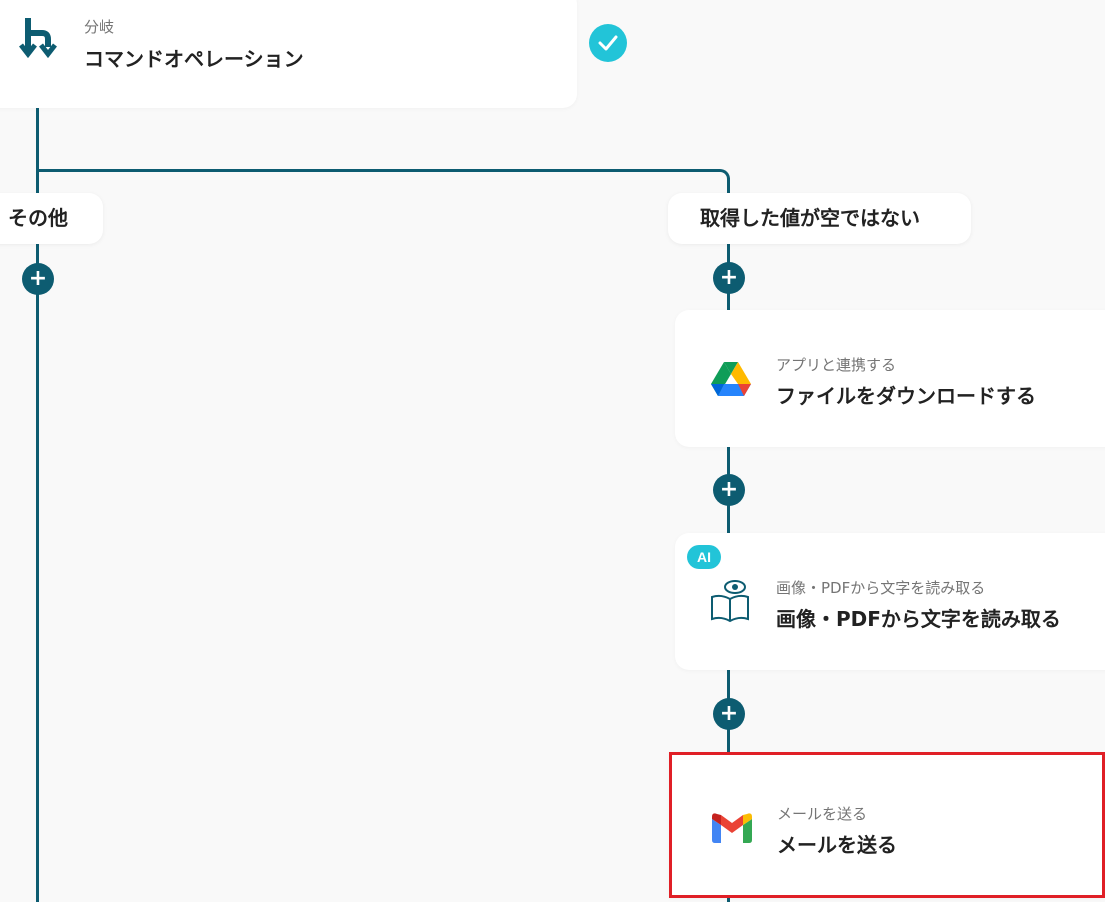 The height and width of the screenshot is (902, 1105). Describe the element at coordinates (836, 365) in the screenshot. I see `step-sub-label: アプリと連携する` at that location.